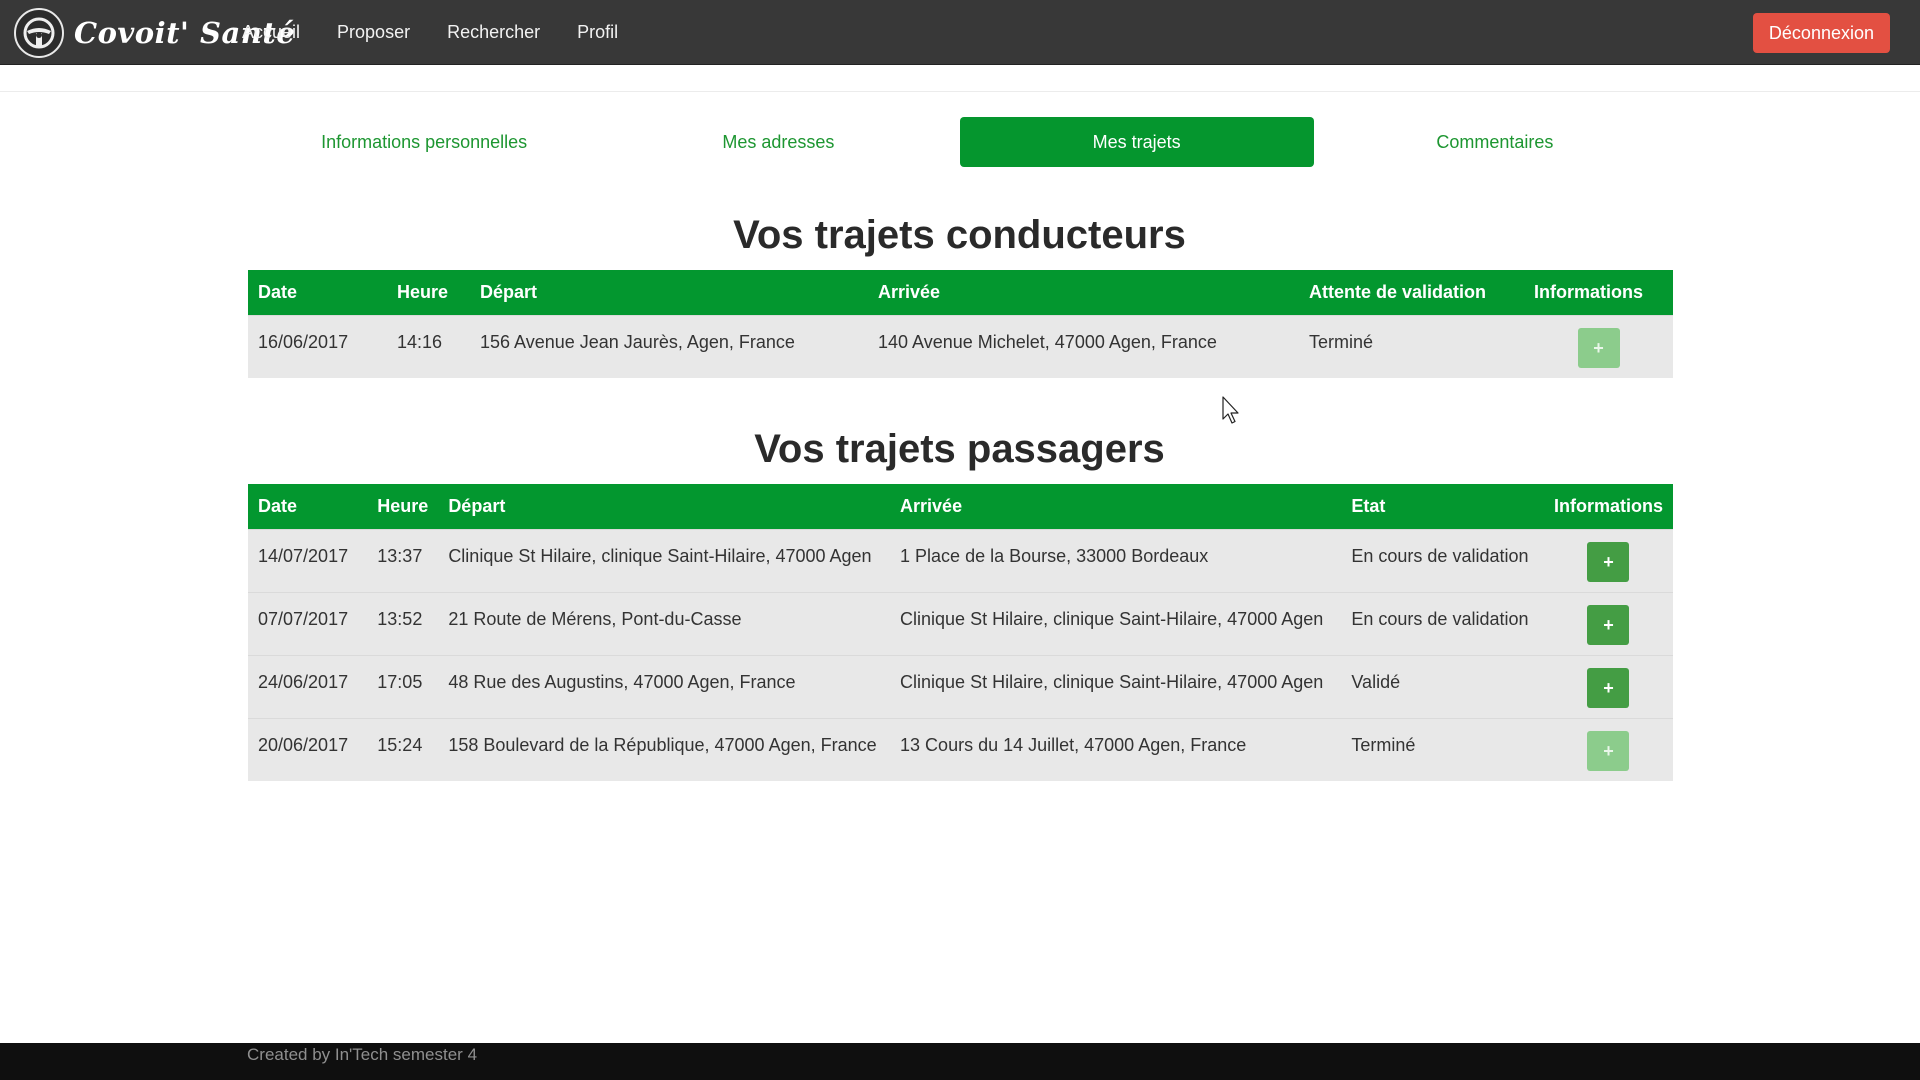 The height and width of the screenshot is (1080, 1920). I want to click on tab-informations-personnelles: Informations personnelles, so click(424, 142).